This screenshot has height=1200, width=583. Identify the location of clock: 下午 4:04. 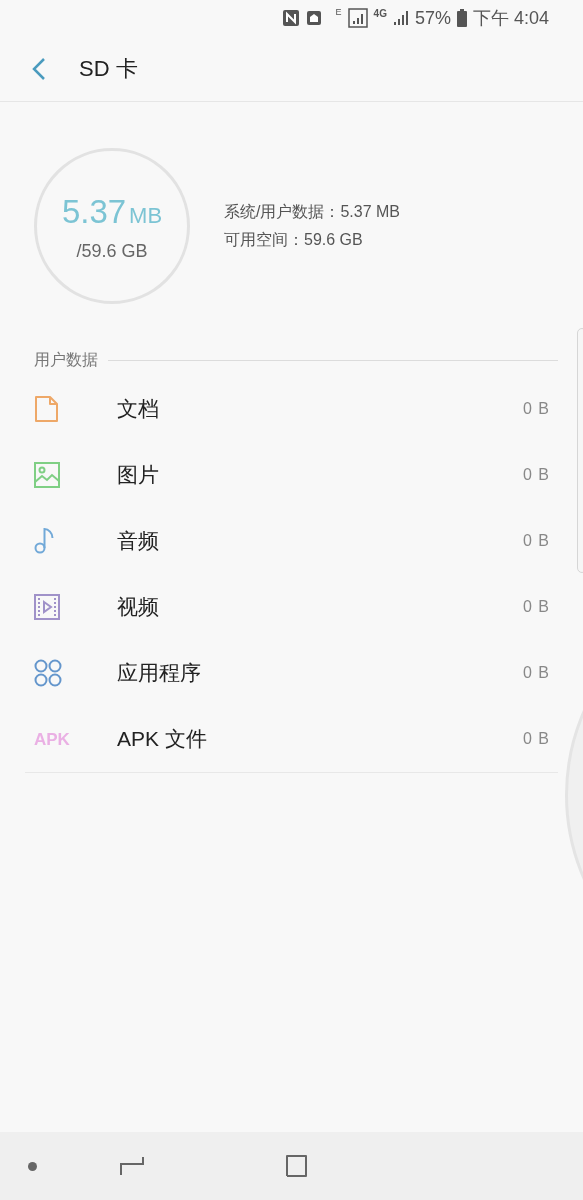
(510, 18).